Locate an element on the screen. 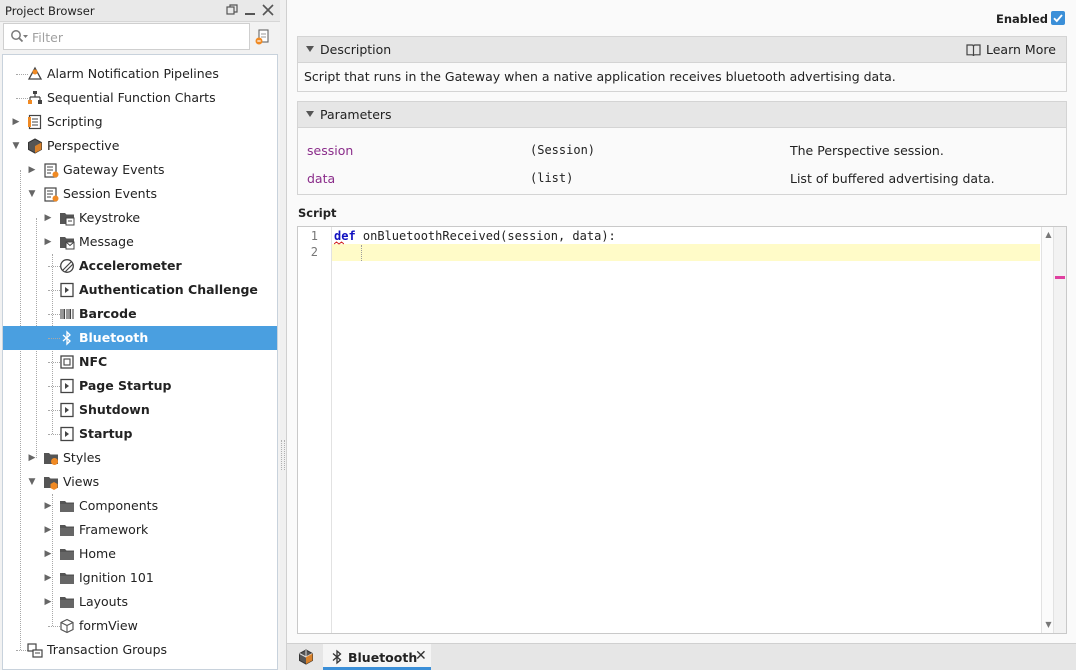 This screenshot has height=670, width=1076. script-event-icon is located at coordinates (67, 386).